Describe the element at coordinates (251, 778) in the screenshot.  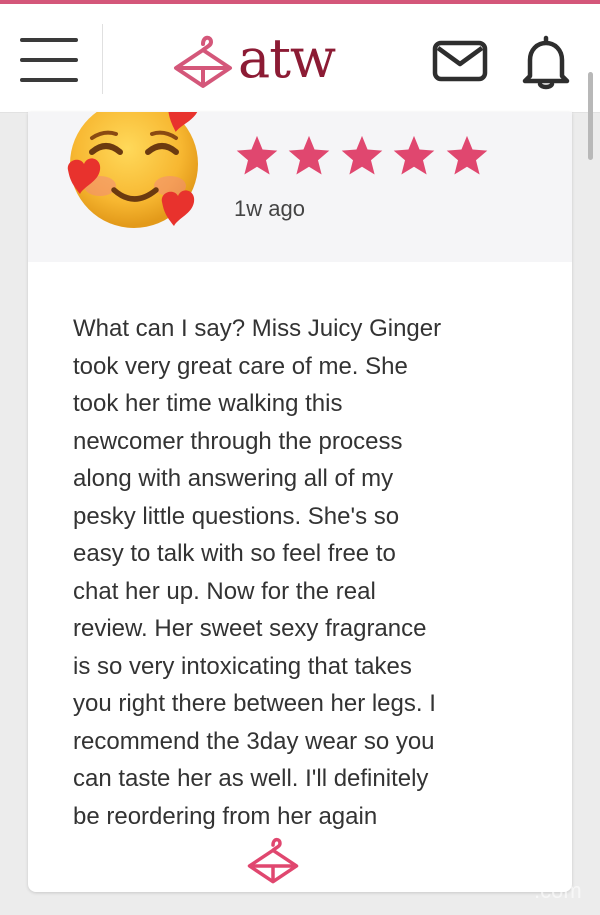
I see `review-line: can taste her as well. I'll definitely` at that location.